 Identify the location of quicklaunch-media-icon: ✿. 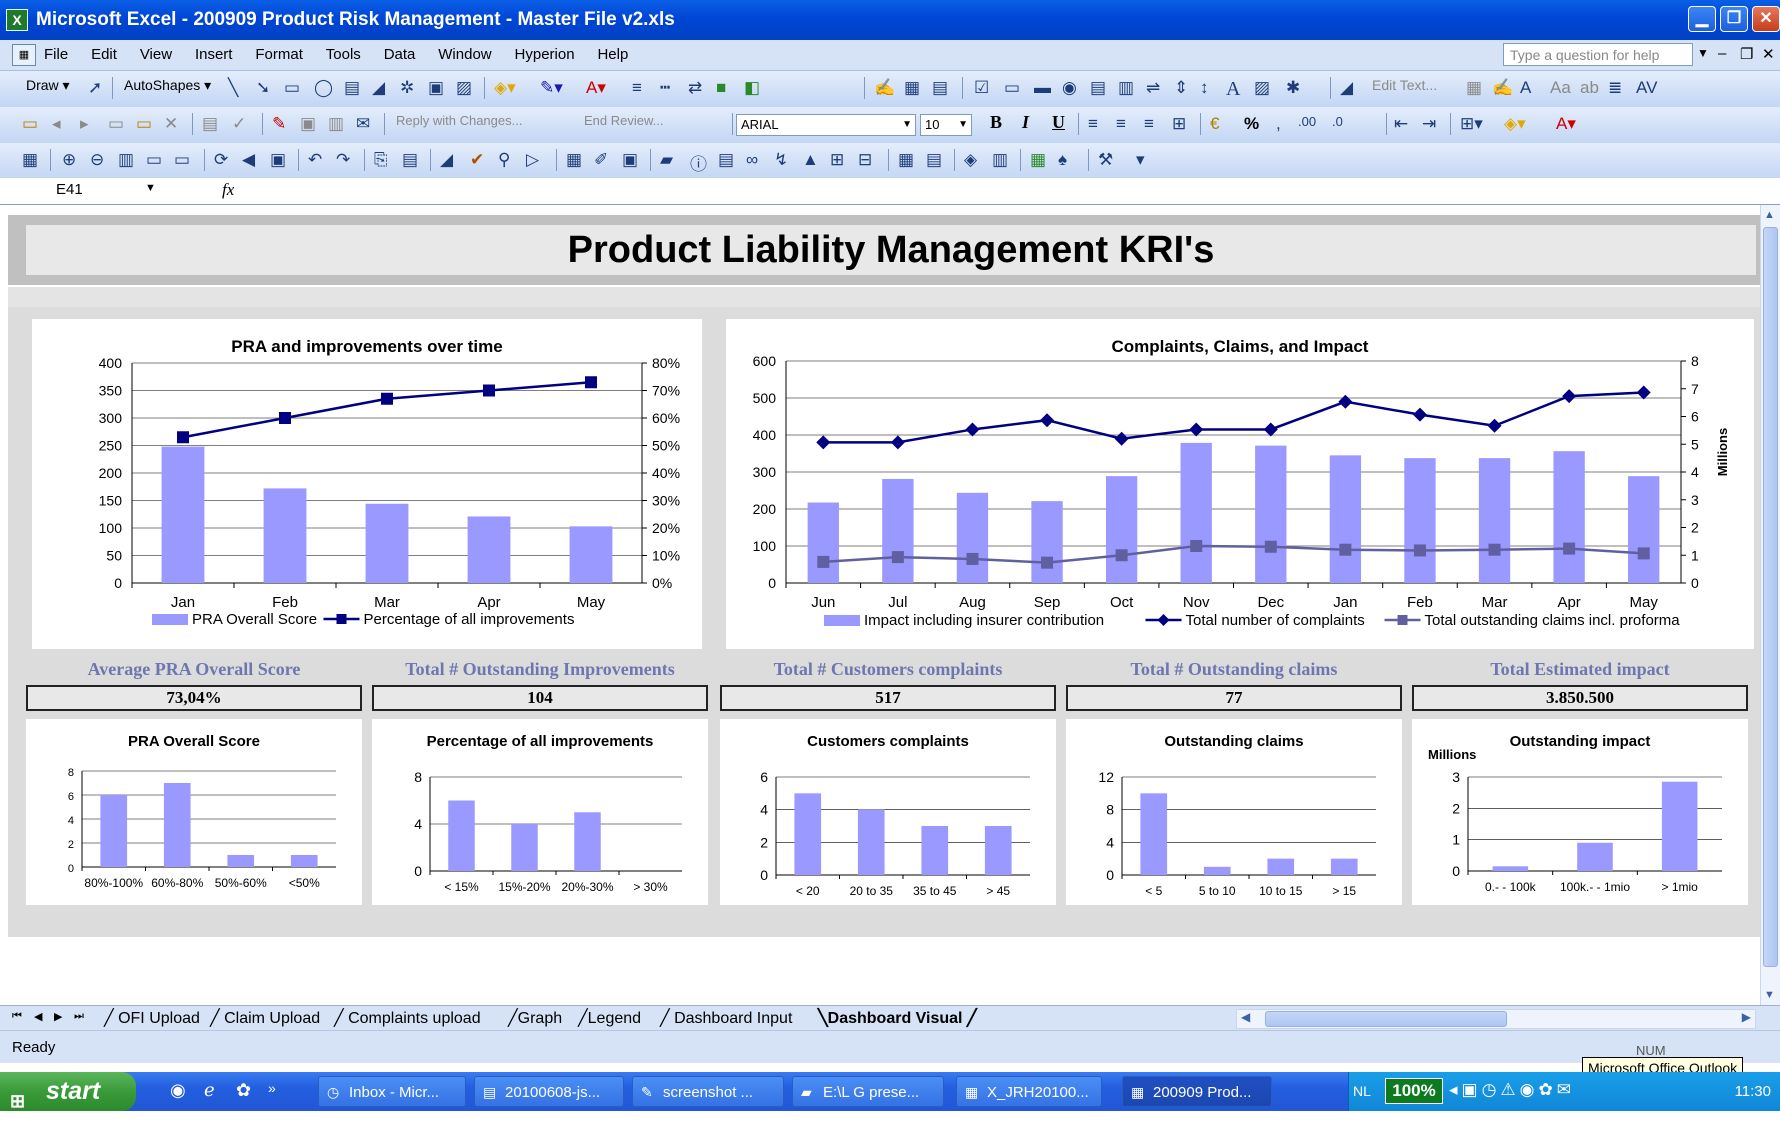
(243, 1090).